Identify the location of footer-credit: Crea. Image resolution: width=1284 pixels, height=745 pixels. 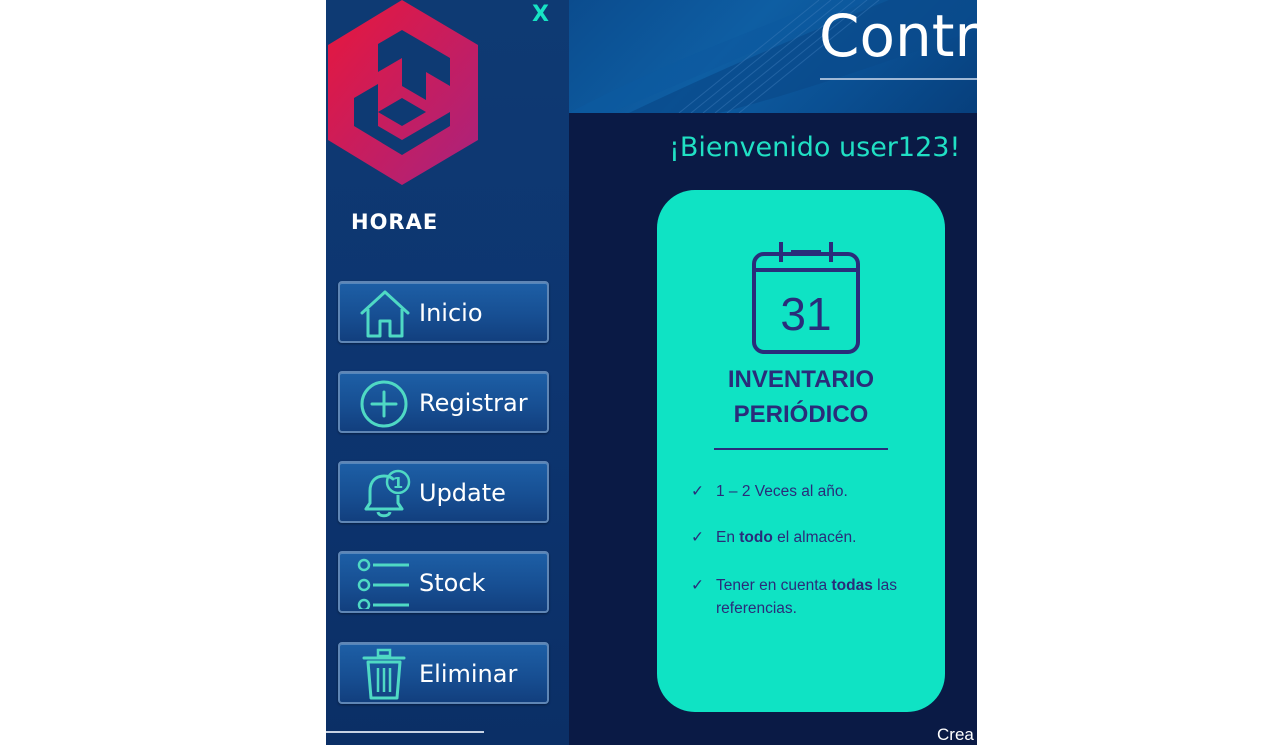
(955, 734).